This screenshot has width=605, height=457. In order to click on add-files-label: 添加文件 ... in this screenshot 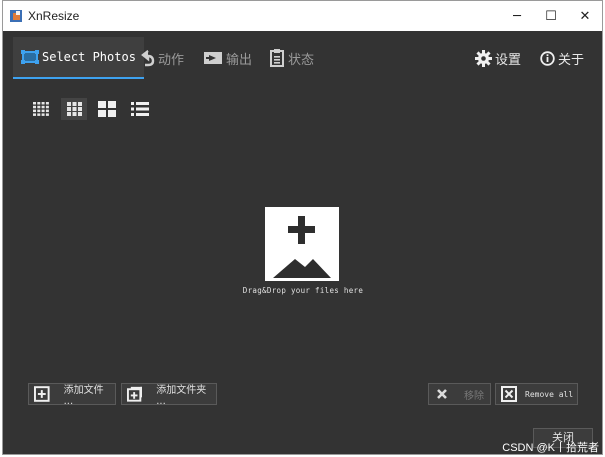, I will do `click(83, 396)`.